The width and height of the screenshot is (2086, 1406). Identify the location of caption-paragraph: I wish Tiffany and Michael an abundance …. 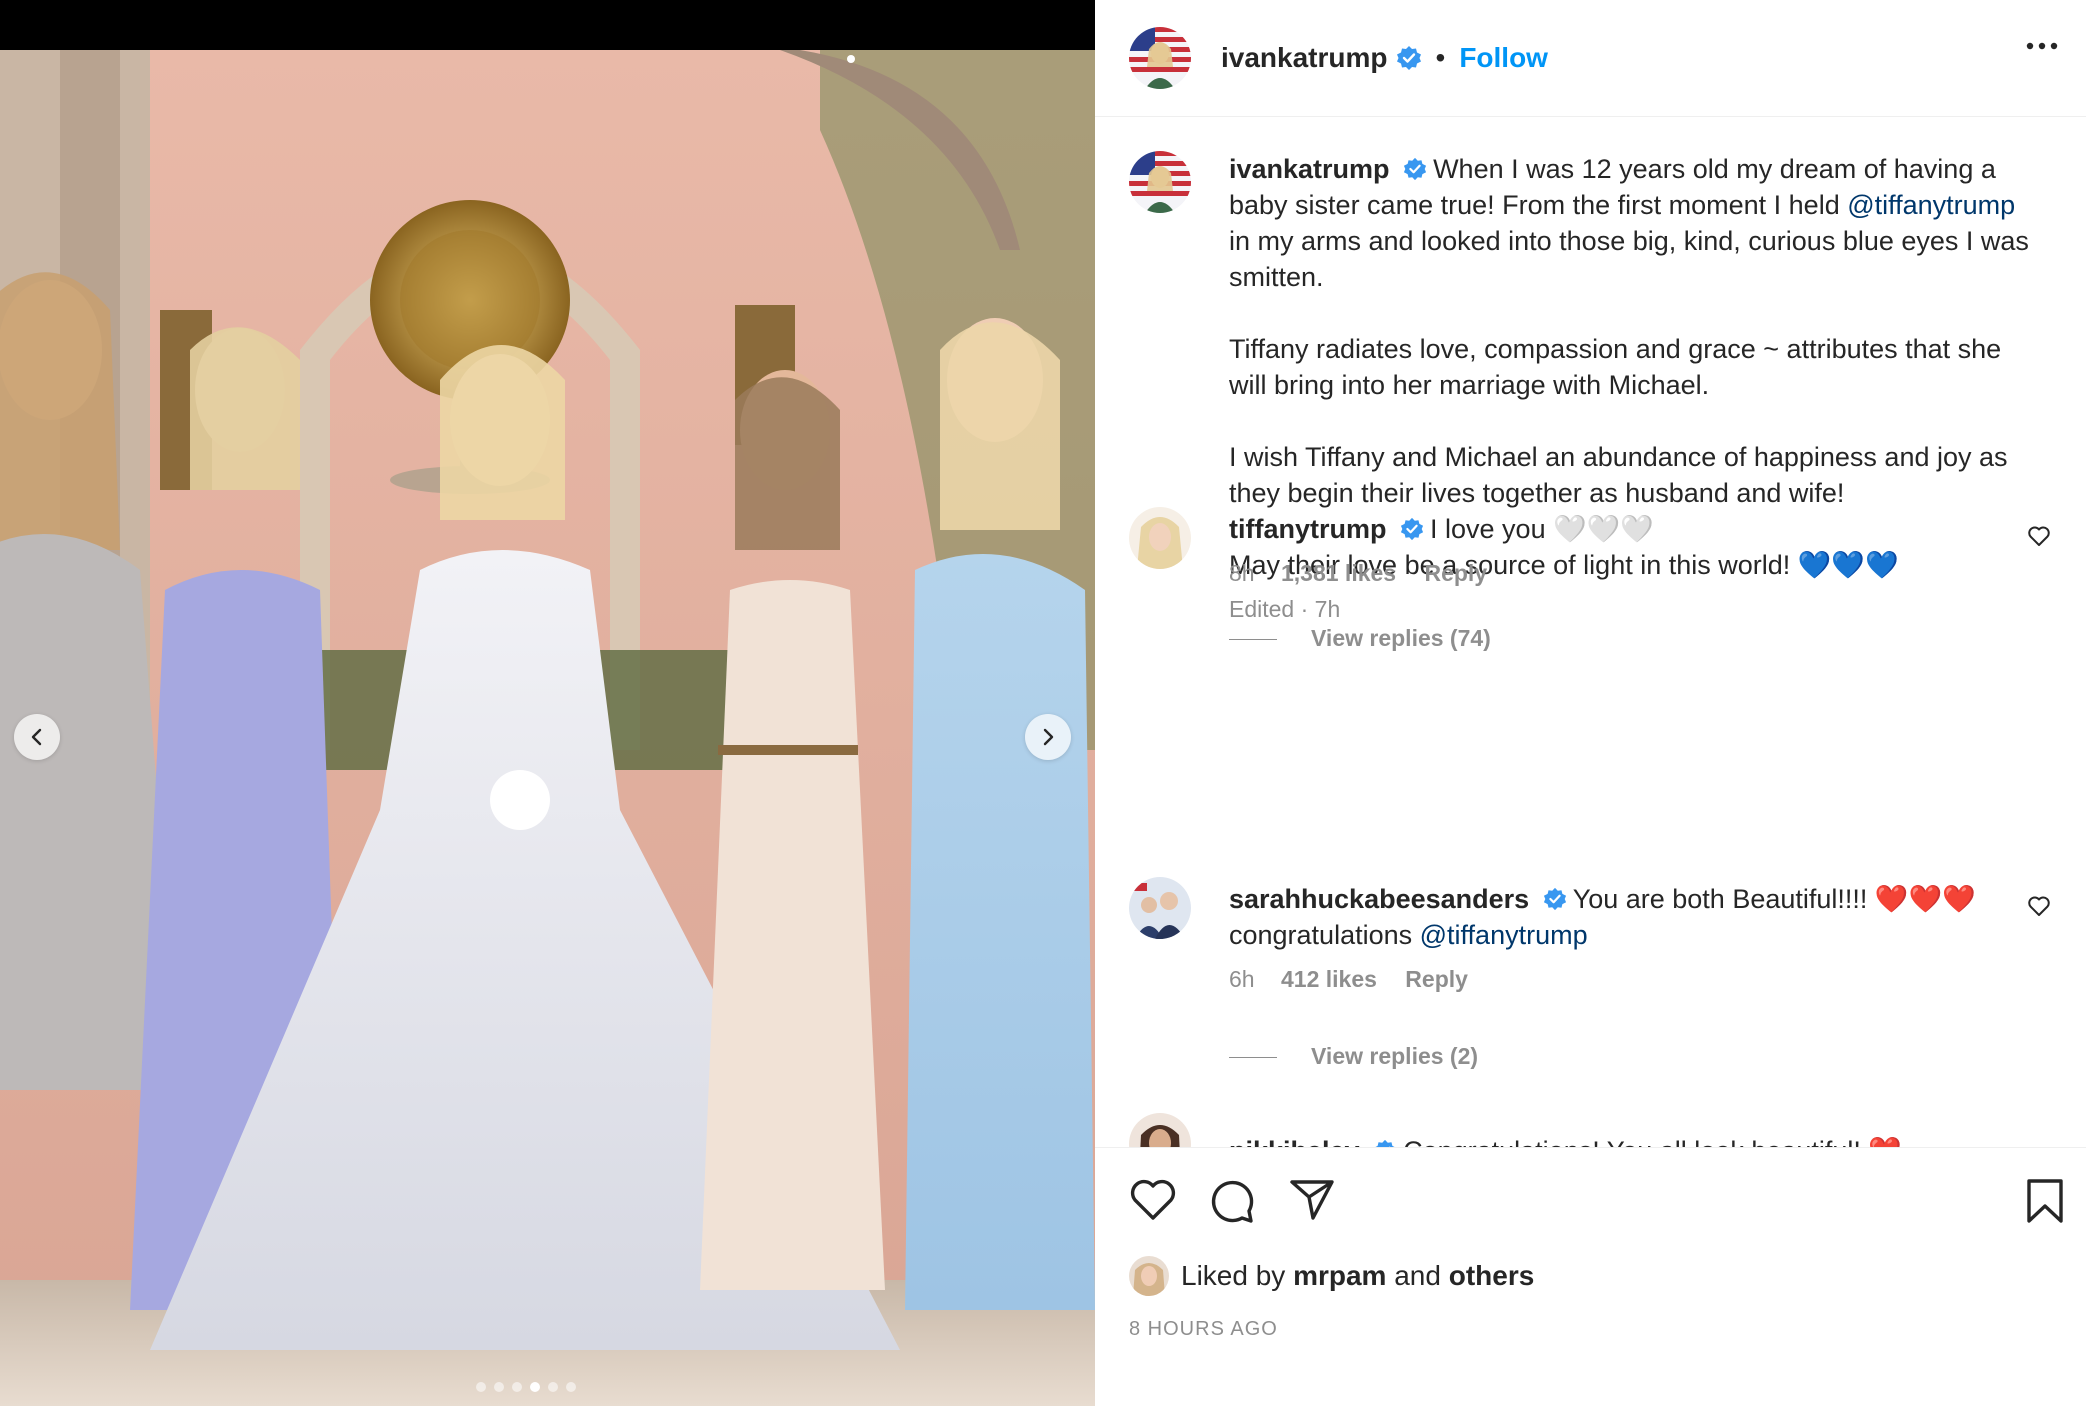
(1618, 475).